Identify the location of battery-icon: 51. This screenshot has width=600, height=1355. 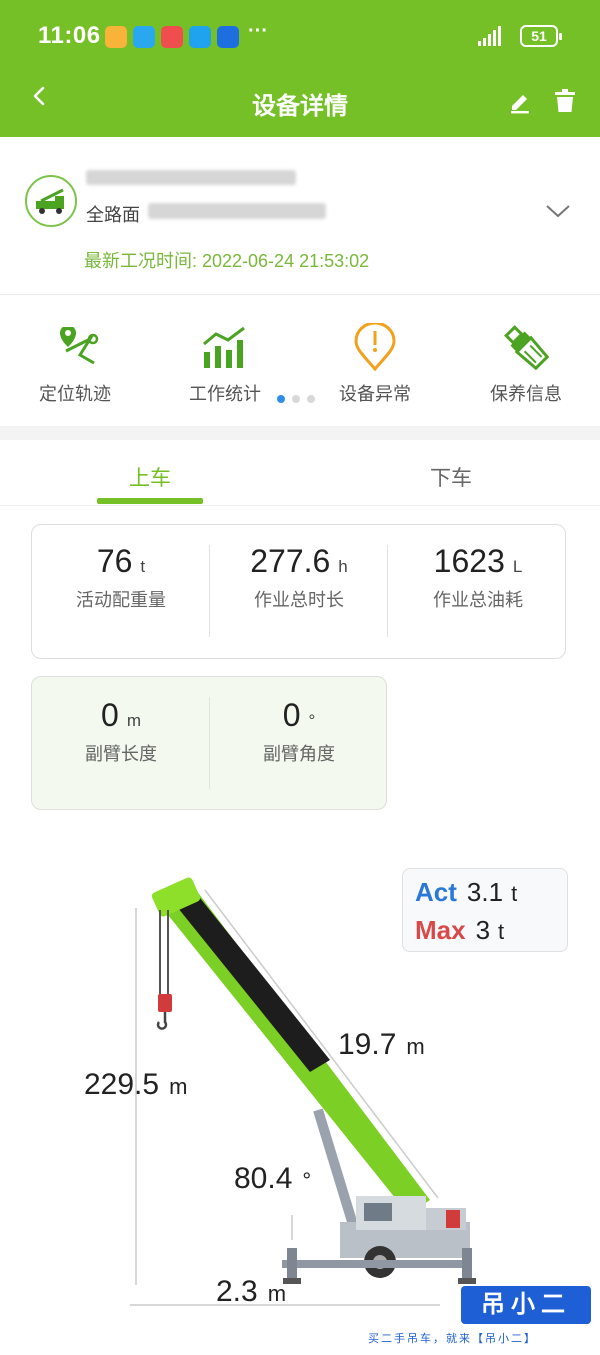
(541, 36).